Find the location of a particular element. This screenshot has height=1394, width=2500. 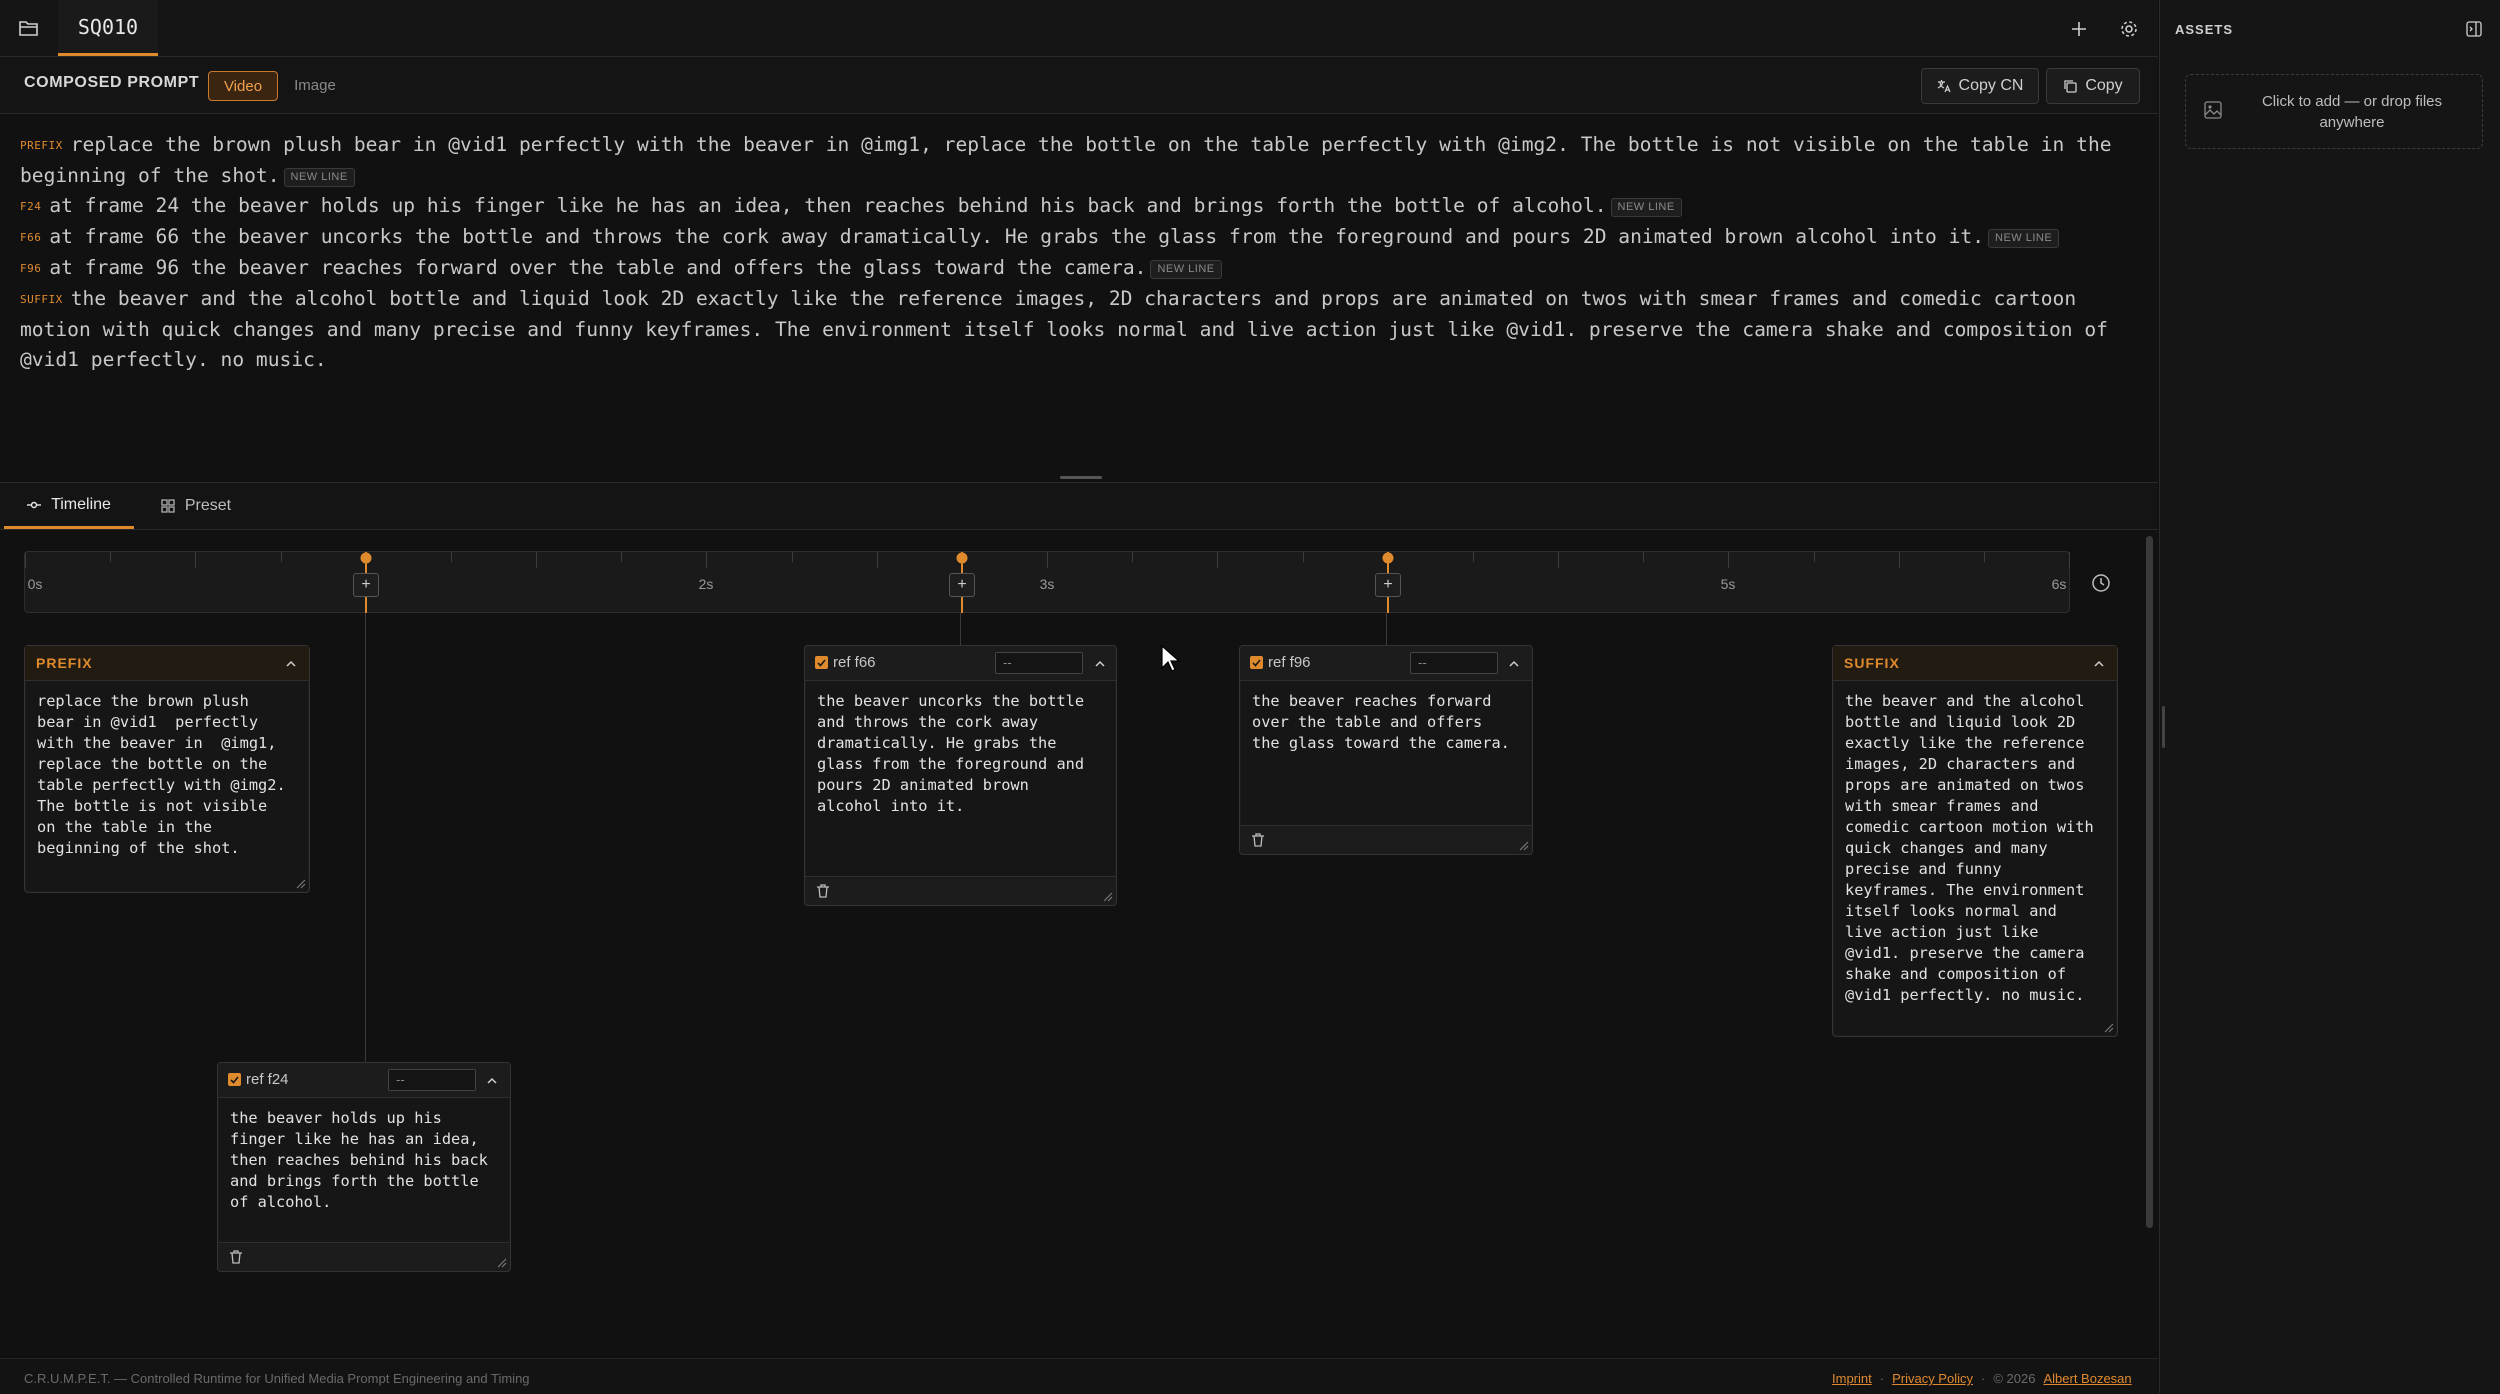

tab-sq010: SQ010 is located at coordinates (108, 28).